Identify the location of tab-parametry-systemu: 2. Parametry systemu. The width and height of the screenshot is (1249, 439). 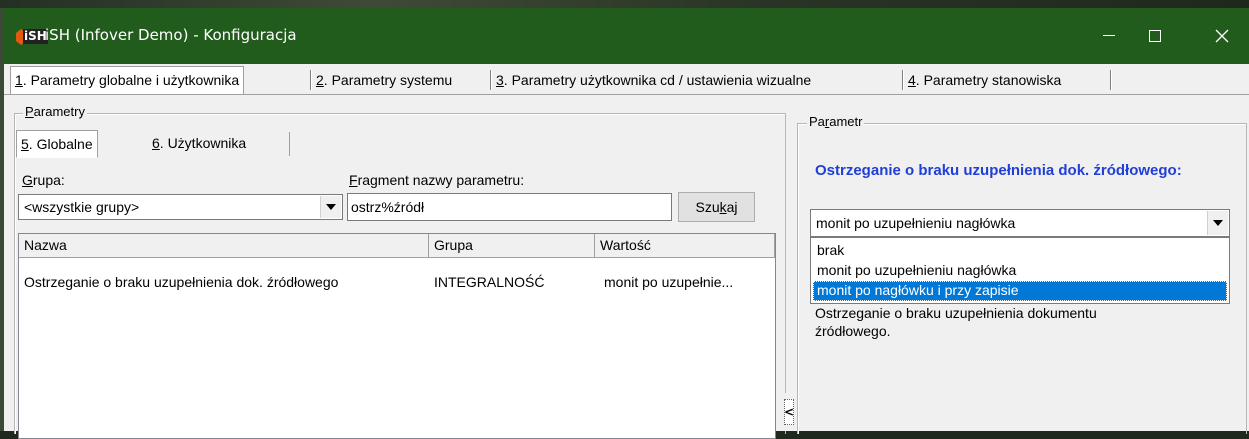
(384, 80).